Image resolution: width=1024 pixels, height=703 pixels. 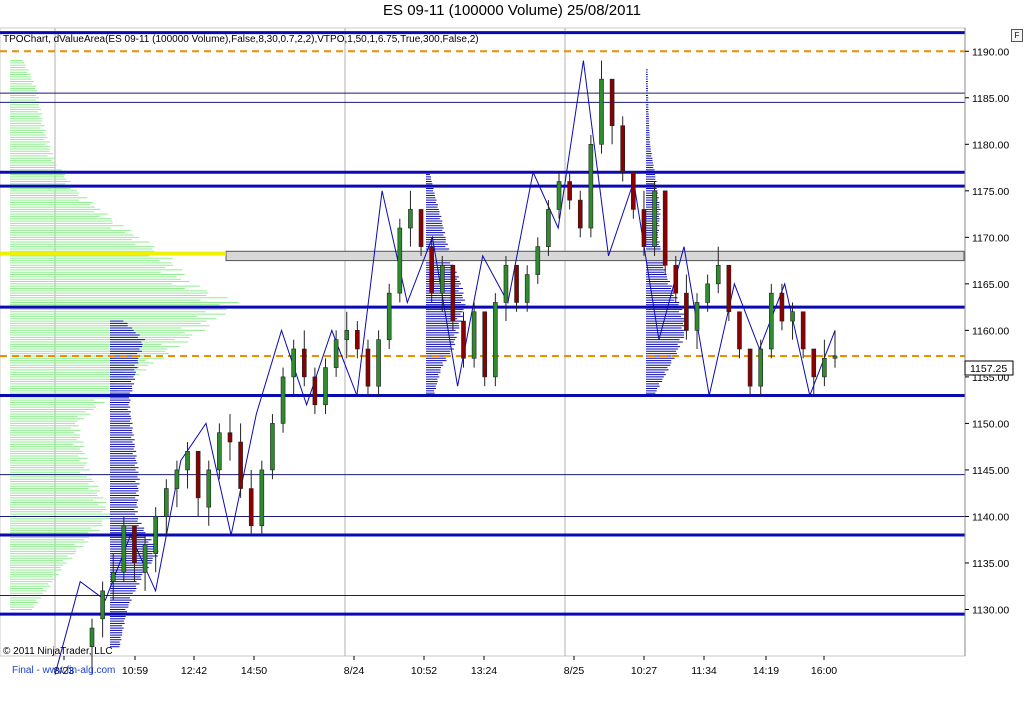 I want to click on price-tick-label: 1175.00, so click(x=990, y=192).